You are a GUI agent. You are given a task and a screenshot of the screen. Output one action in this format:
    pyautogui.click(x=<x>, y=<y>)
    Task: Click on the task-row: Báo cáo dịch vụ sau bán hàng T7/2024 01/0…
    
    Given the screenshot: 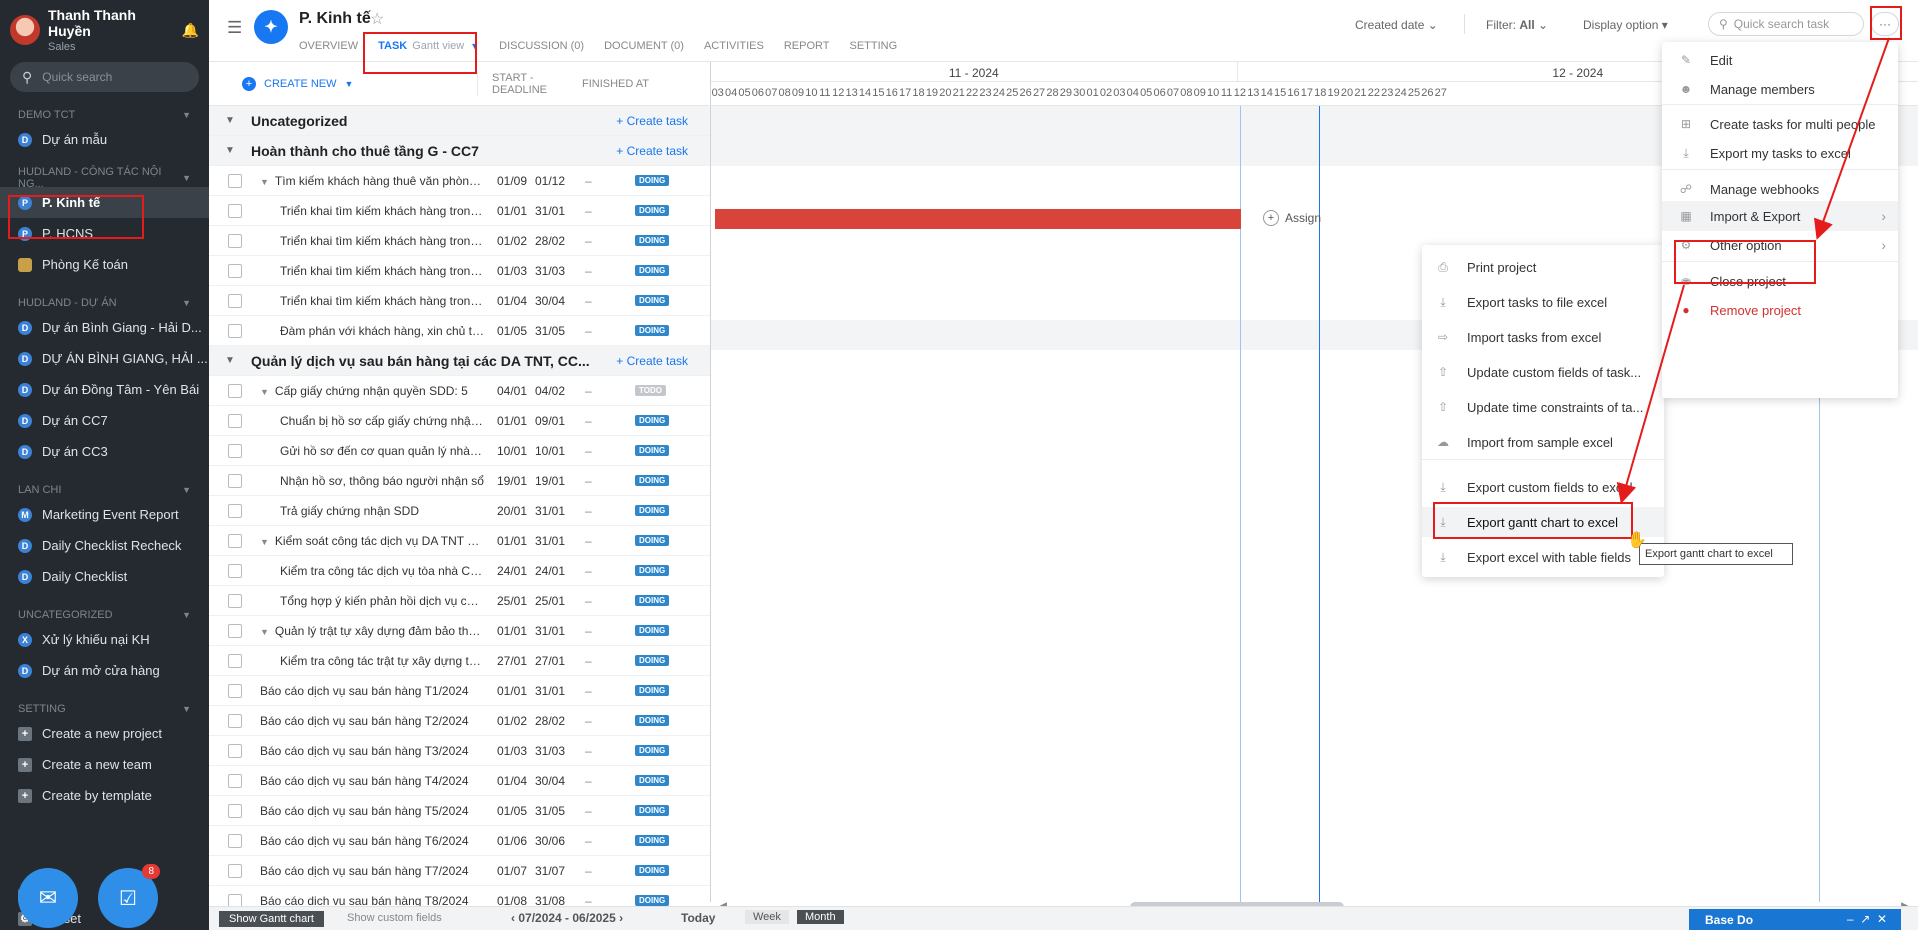 What is the action you would take?
    pyautogui.click(x=459, y=871)
    